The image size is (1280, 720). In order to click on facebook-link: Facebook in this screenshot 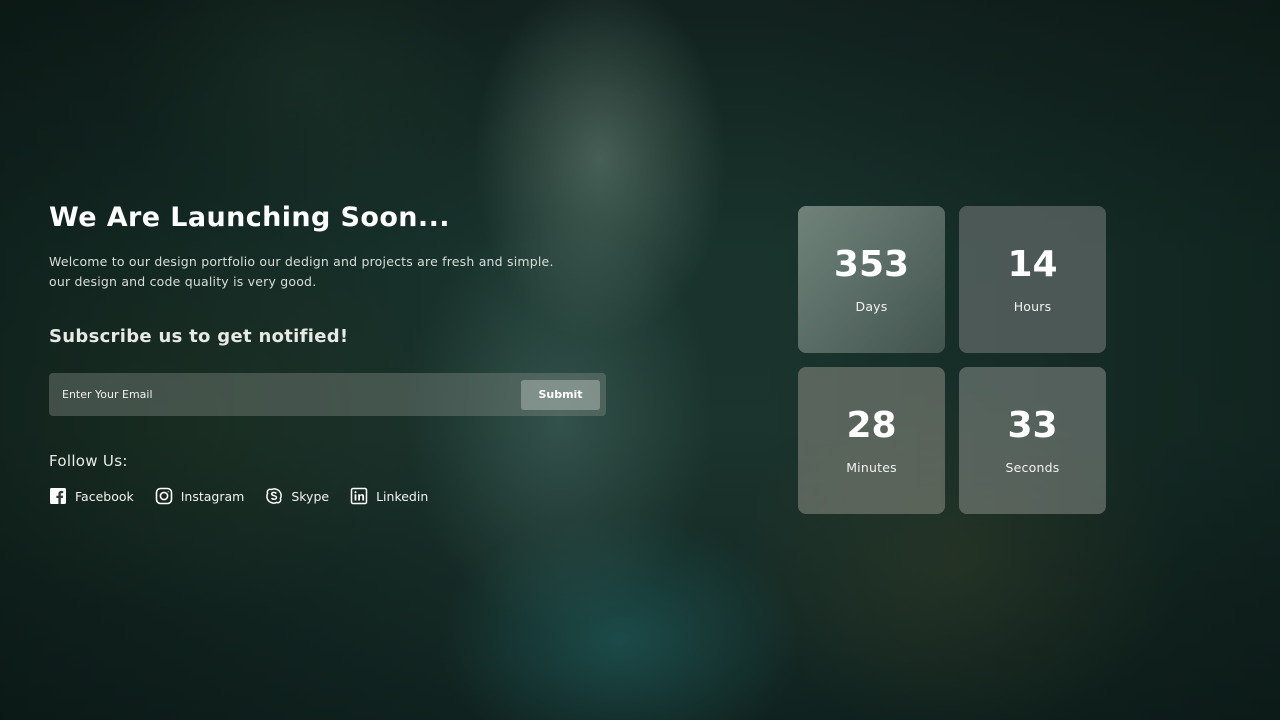, I will do `click(91, 496)`.